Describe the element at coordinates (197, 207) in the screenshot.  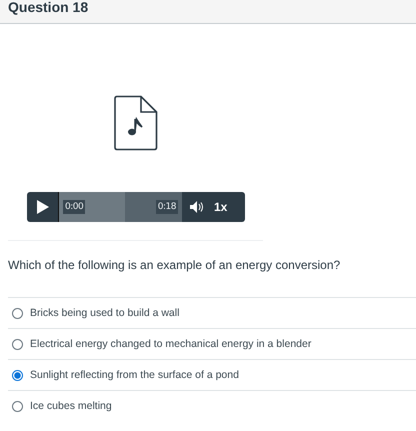
I see `volume-icon` at that location.